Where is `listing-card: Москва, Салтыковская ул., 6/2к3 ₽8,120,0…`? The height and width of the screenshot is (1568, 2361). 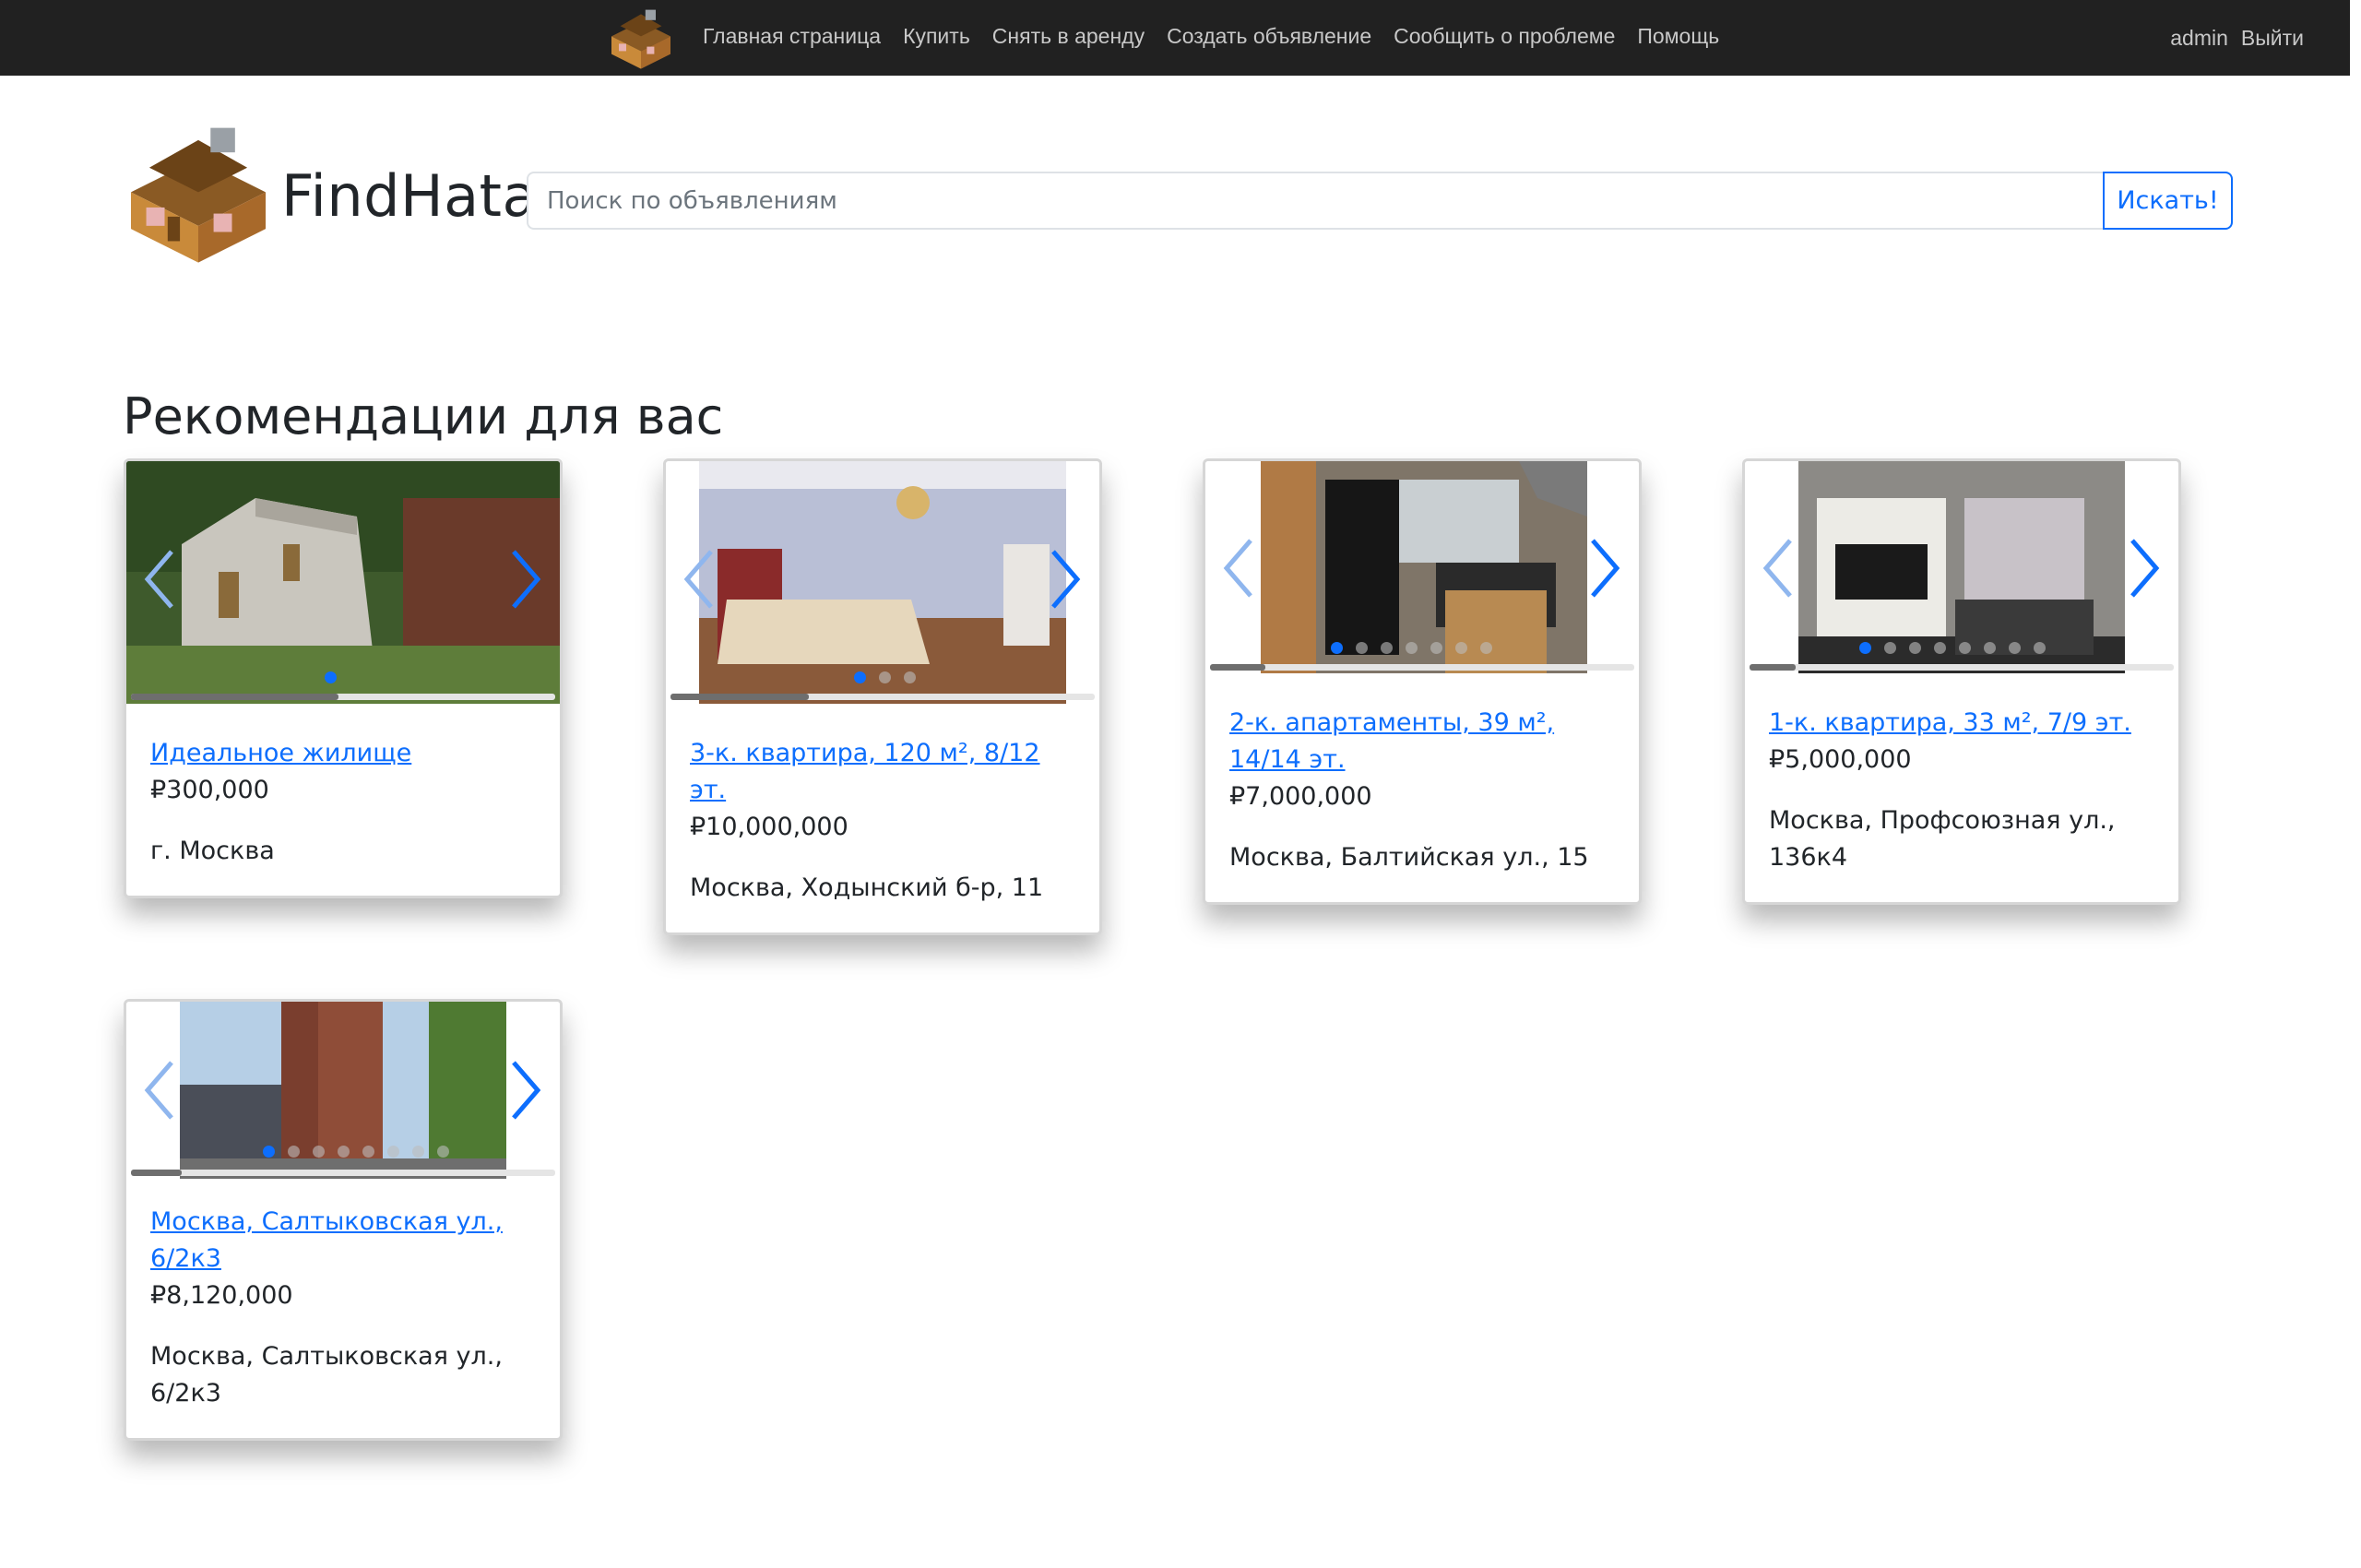
listing-card: Москва, Салтыковская ул., 6/2к3 ₽8,120,0… is located at coordinates (343, 1220).